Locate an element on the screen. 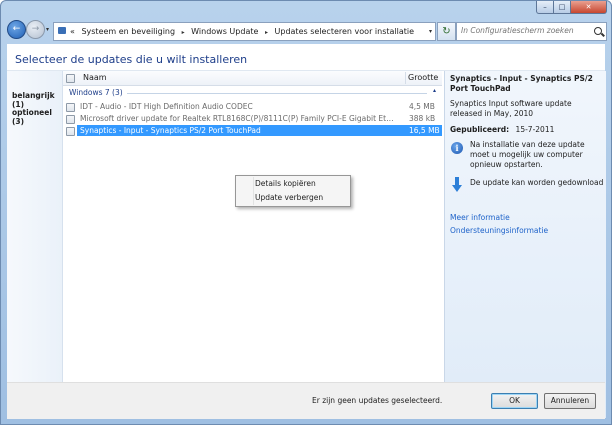  group-divider is located at coordinates (277, 93).